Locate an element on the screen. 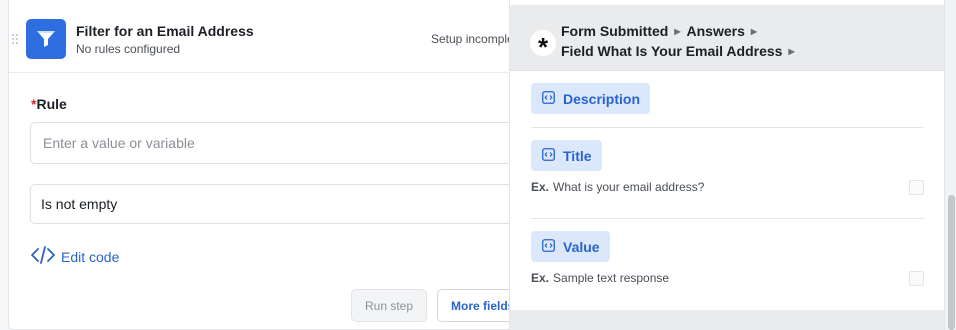  breadcrumb-form-submitted: Form Submitted is located at coordinates (614, 31).